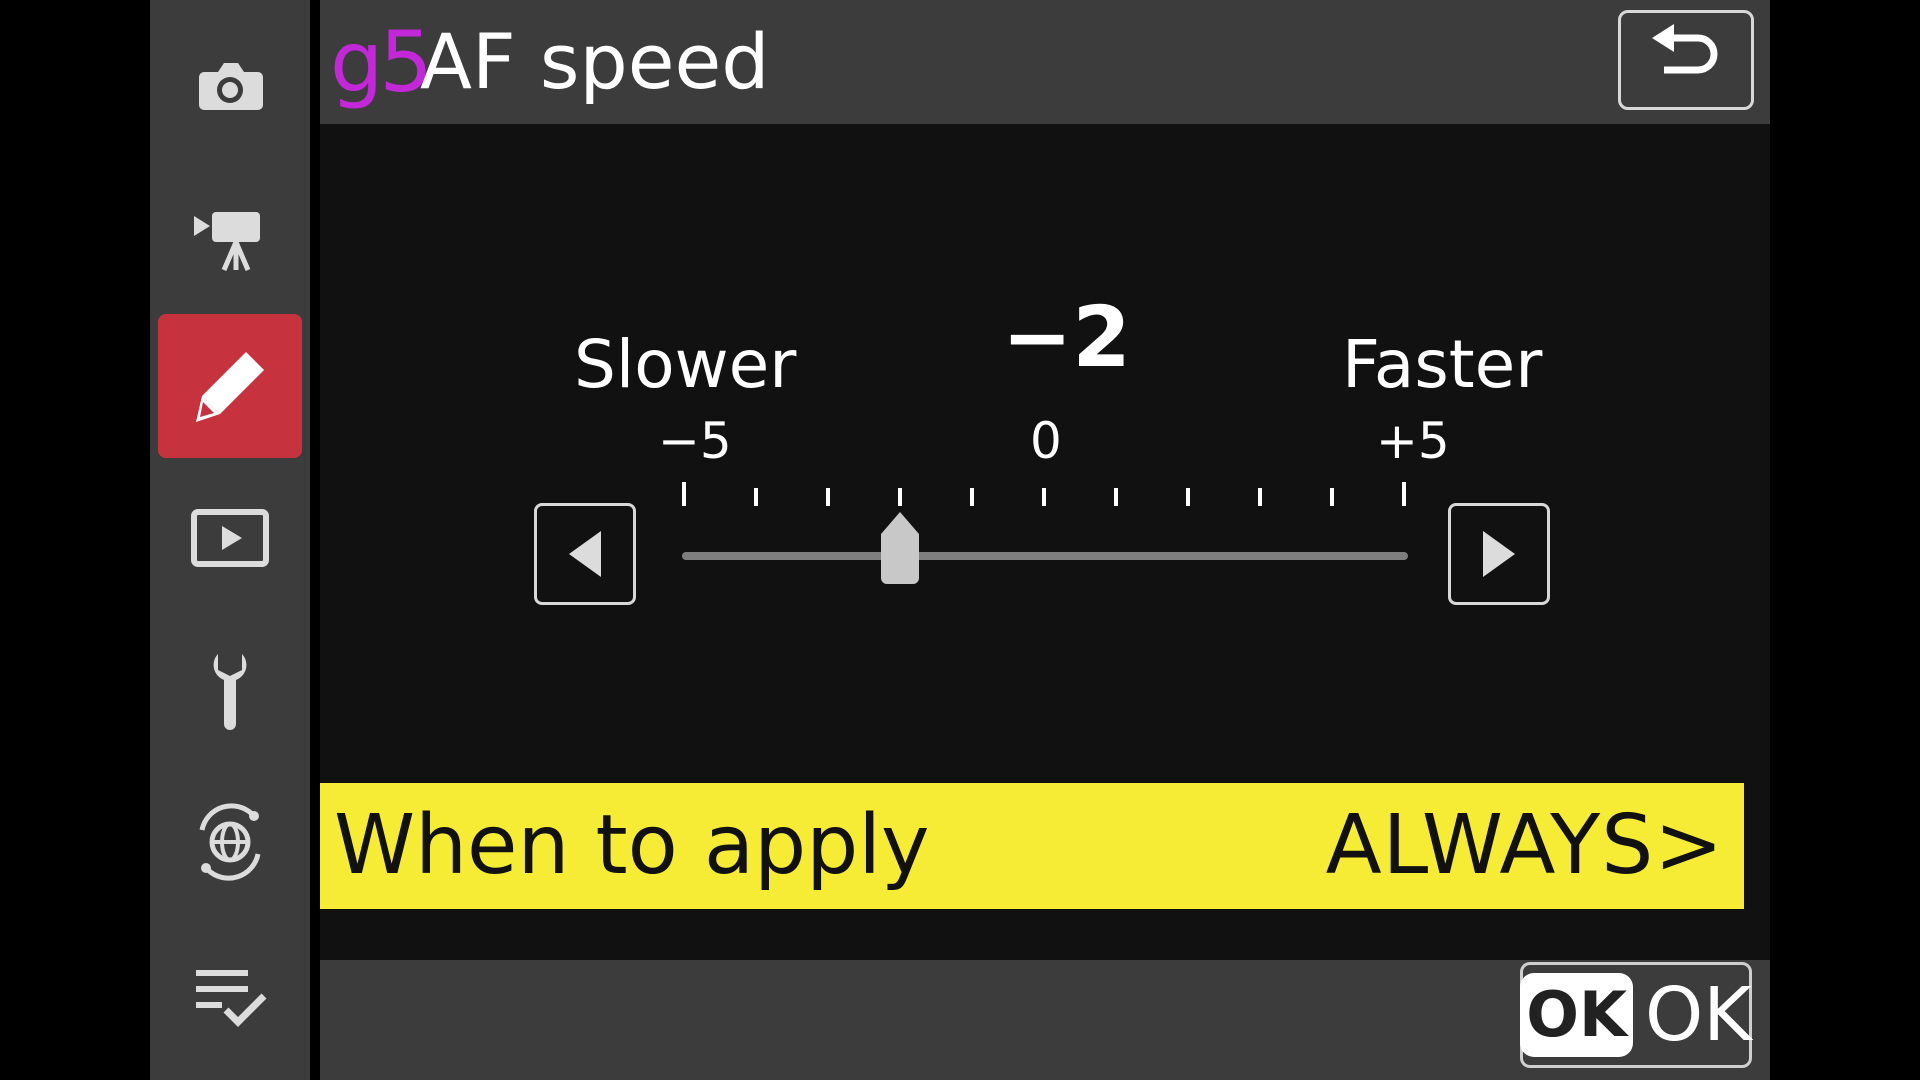 The width and height of the screenshot is (1920, 1080). Describe the element at coordinates (1066, 337) in the screenshot. I see `current-value: −2` at that location.